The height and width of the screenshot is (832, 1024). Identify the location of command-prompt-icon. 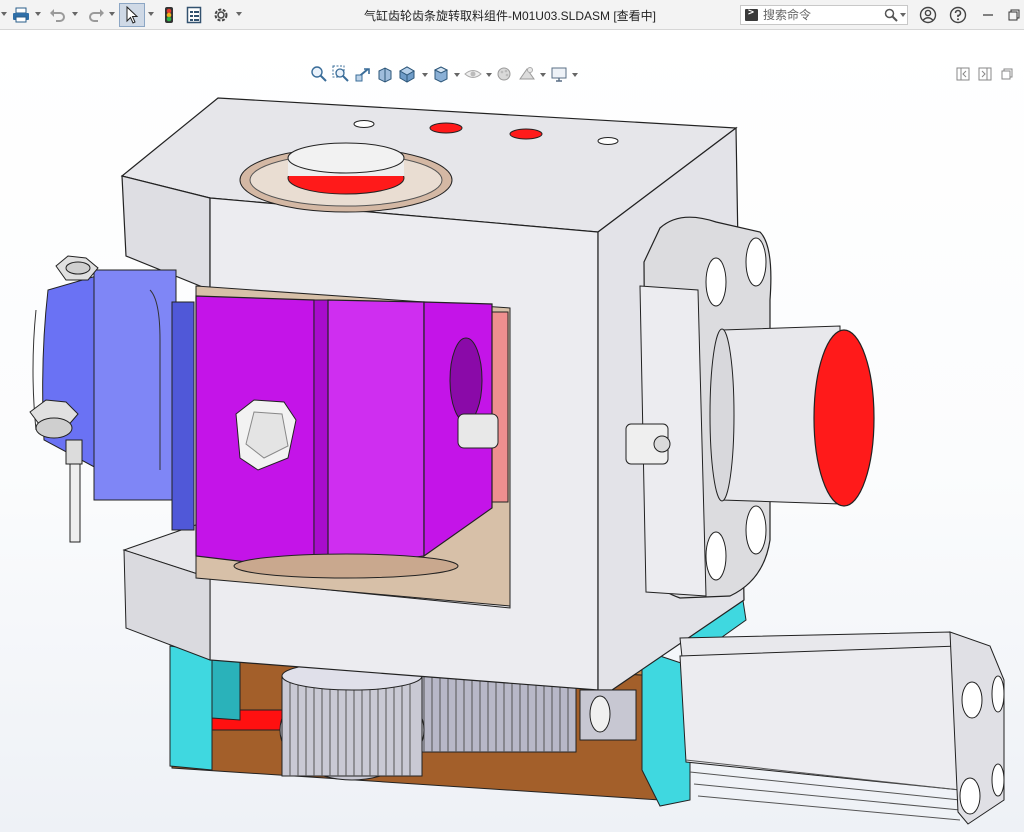
(751, 14).